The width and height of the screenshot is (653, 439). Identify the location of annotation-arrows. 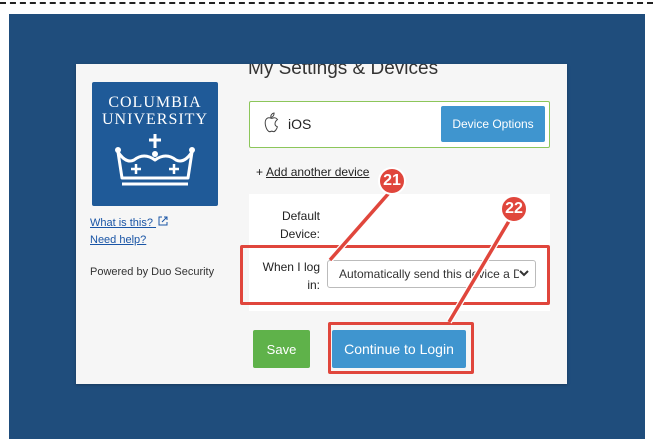
(419, 257).